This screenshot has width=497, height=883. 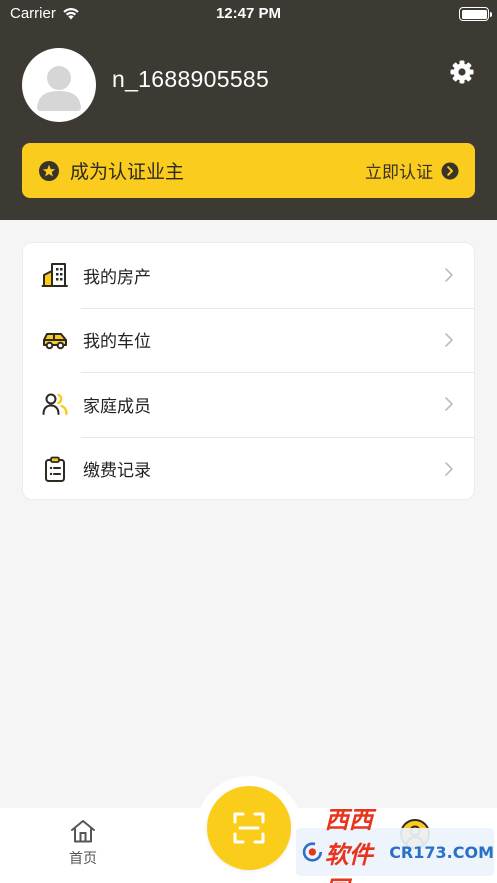 What do you see at coordinates (191, 79) in the screenshot?
I see `username: n_1688905585` at bounding box center [191, 79].